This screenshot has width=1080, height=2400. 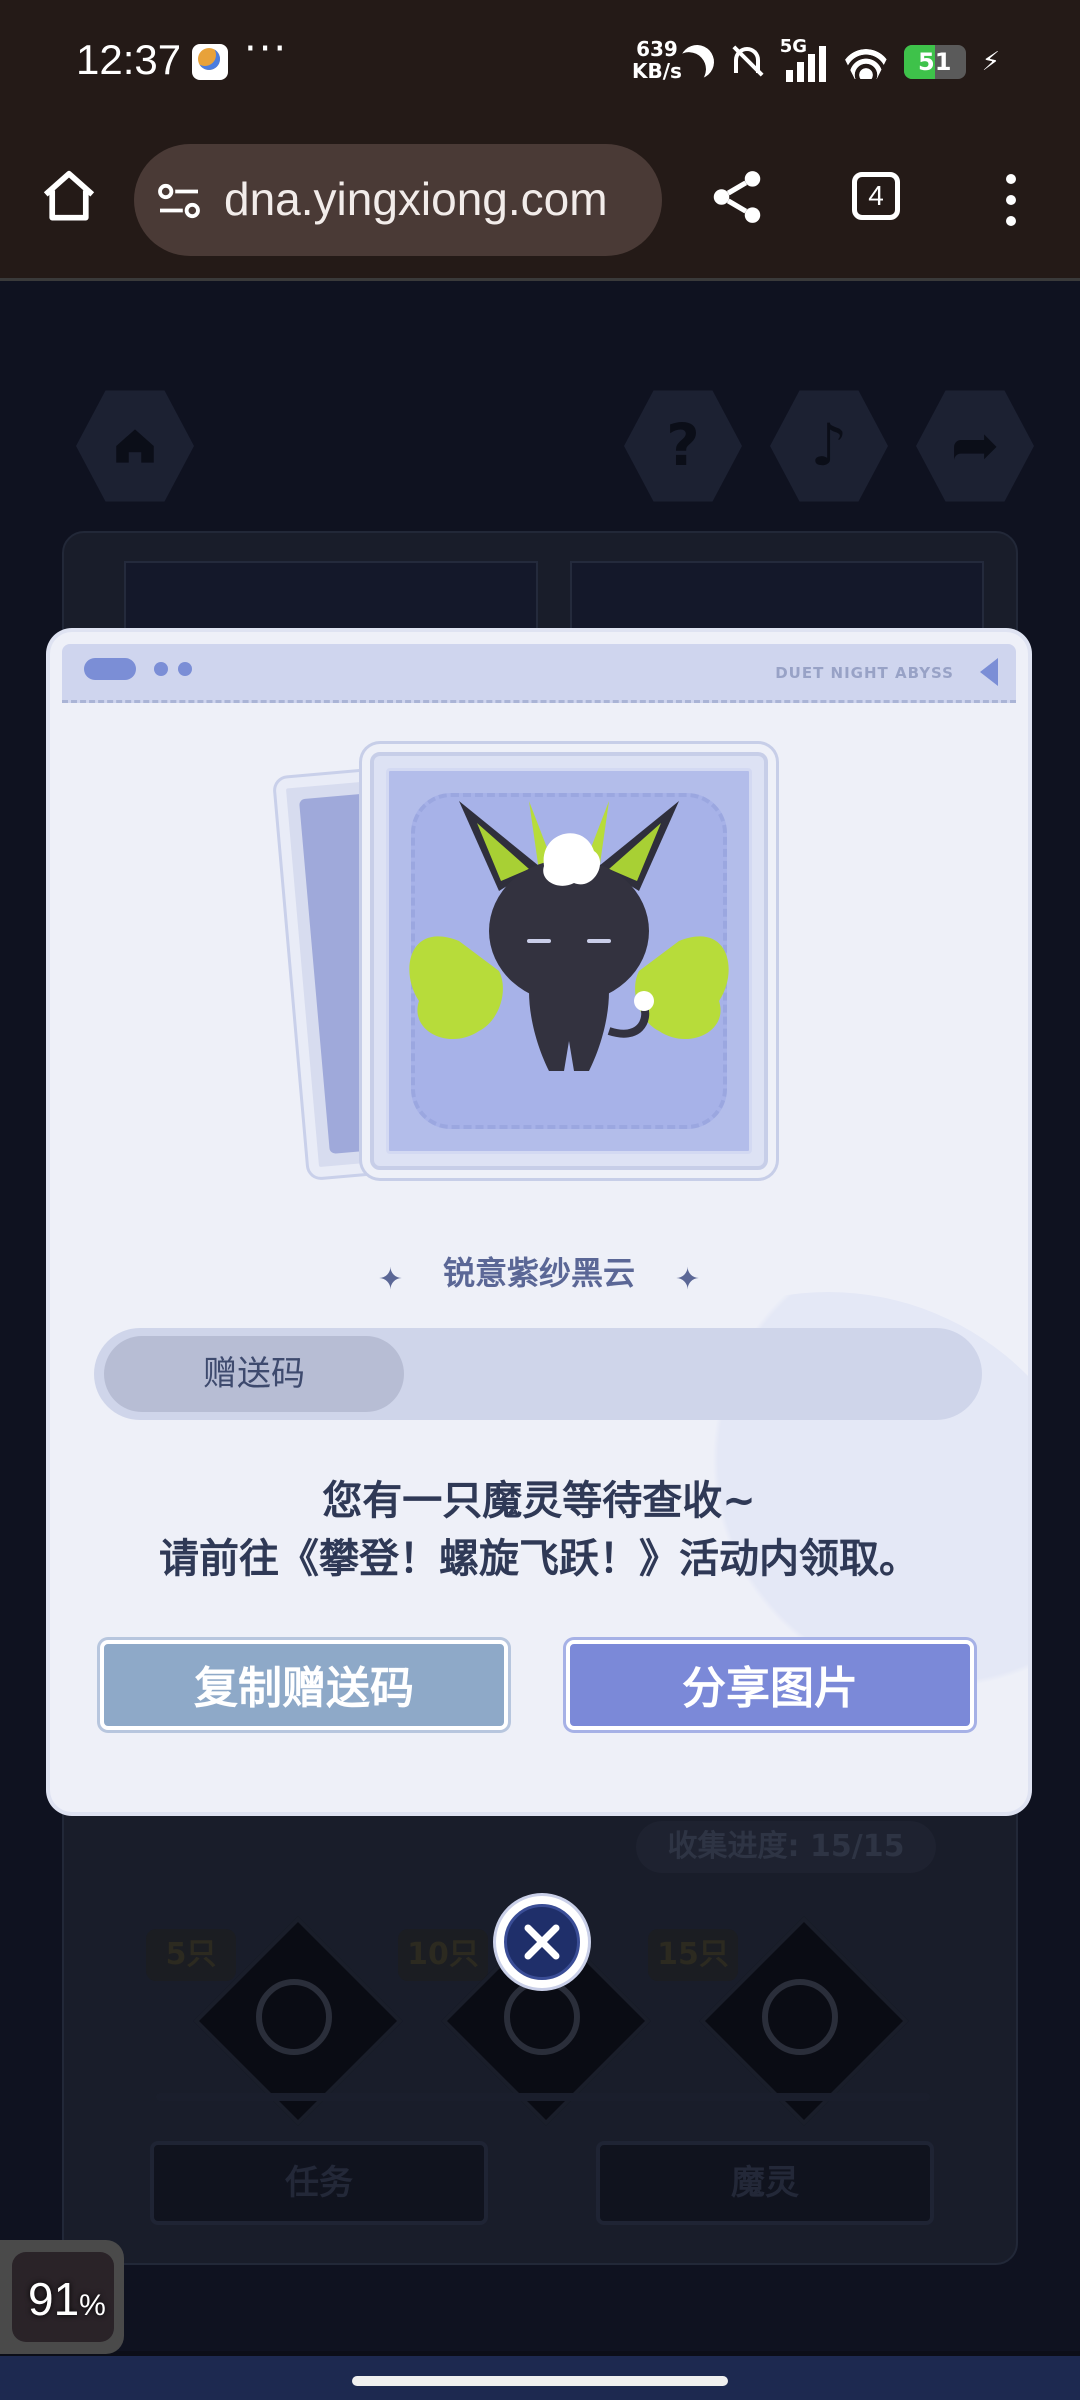 I want to click on address-bar: dna.yingxiong.com, so click(x=398, y=200).